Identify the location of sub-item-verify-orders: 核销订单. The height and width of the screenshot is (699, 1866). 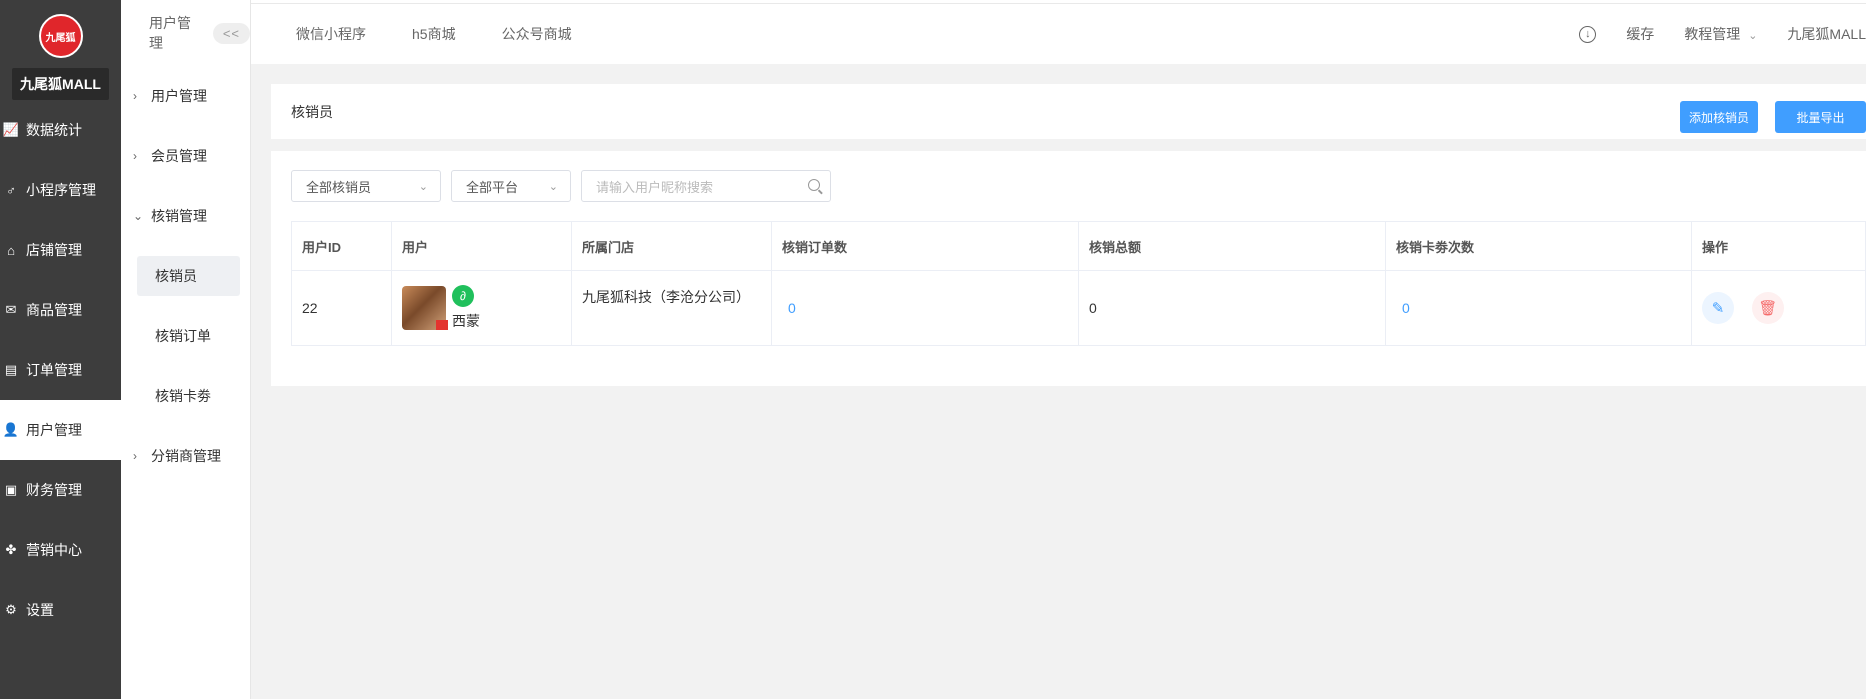
(185, 336).